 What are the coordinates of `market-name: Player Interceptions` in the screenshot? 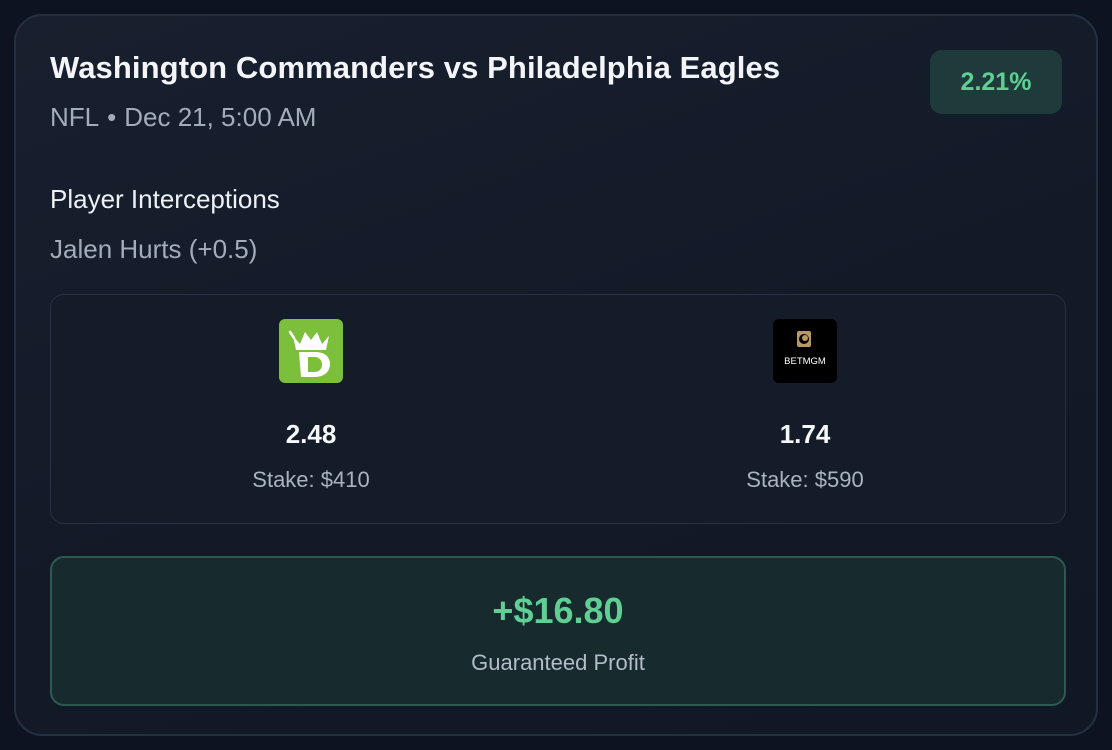 It's located at (165, 199).